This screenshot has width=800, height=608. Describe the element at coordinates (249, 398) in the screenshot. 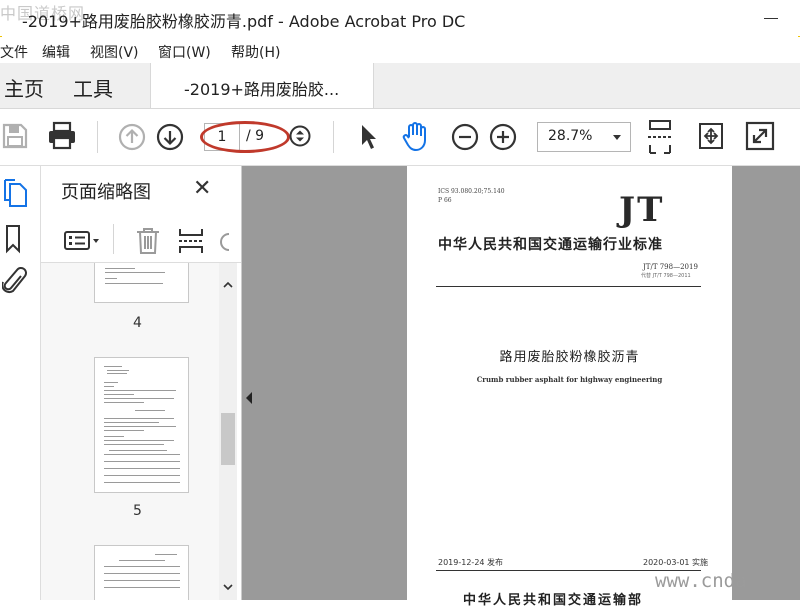

I see `collapse-panel-icon` at that location.